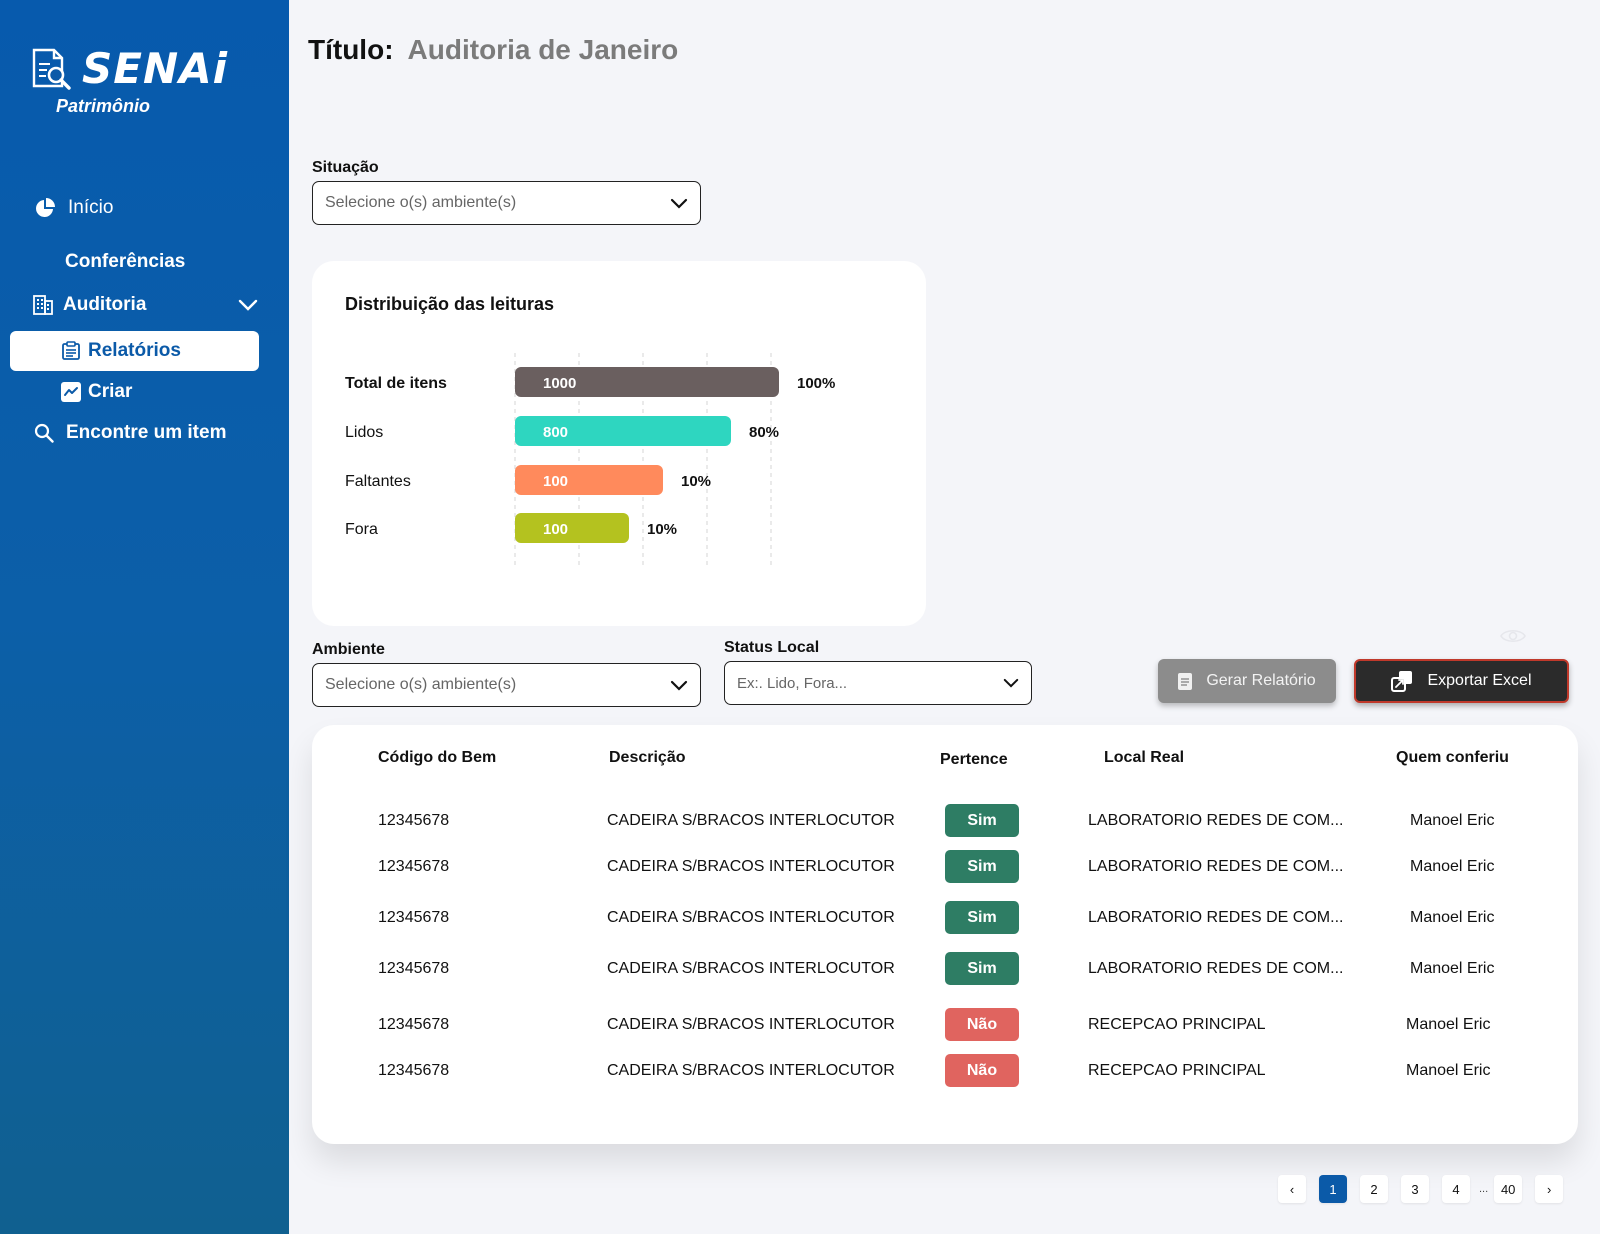  Describe the element at coordinates (764, 432) in the screenshot. I see `percent-label: 80%` at that location.